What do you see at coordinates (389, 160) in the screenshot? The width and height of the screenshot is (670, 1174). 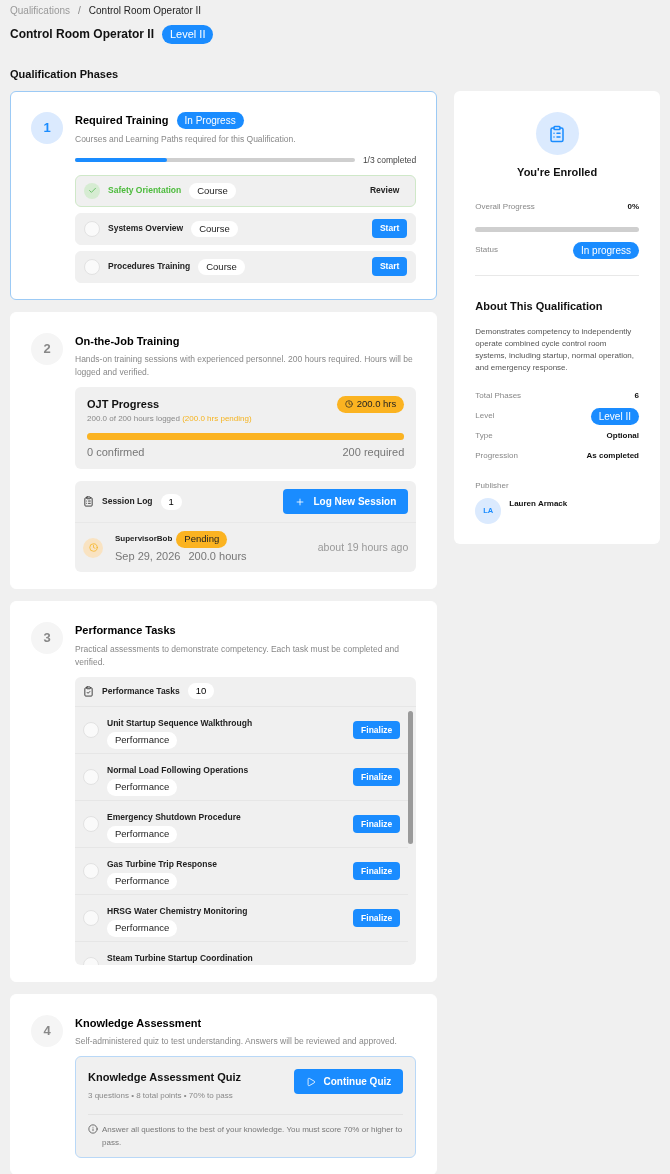 I see `progress-label: 1/3 completed` at bounding box center [389, 160].